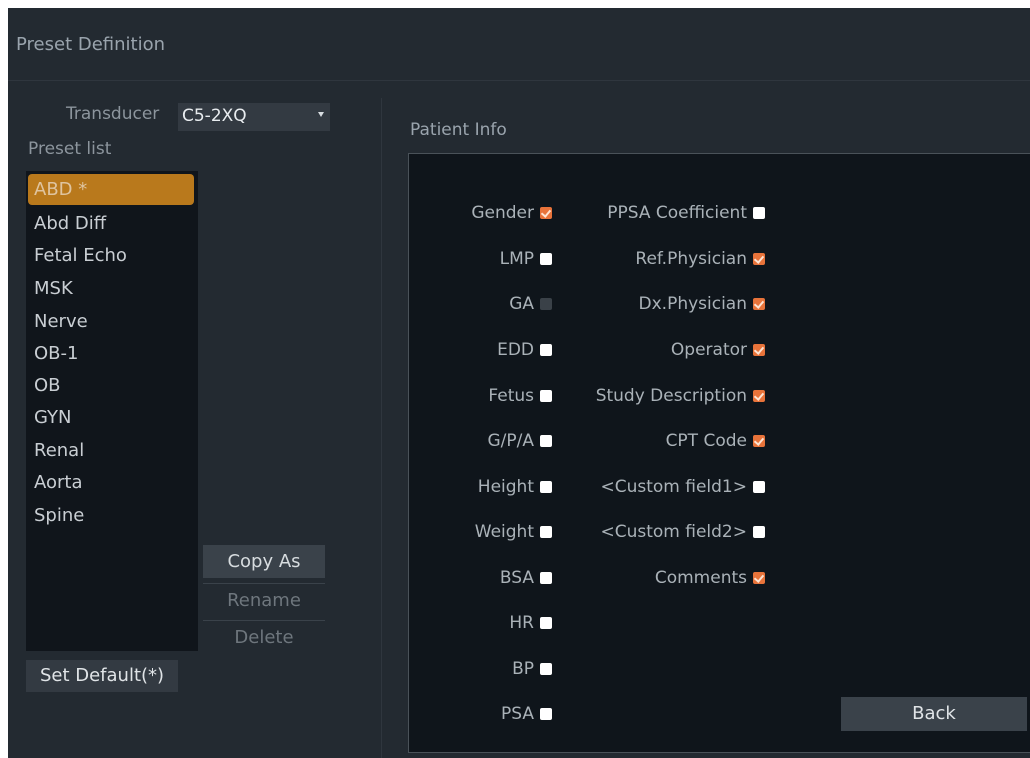 The height and width of the screenshot is (758, 1030). I want to click on field-custom-field2: <Custom field2>, so click(682, 533).